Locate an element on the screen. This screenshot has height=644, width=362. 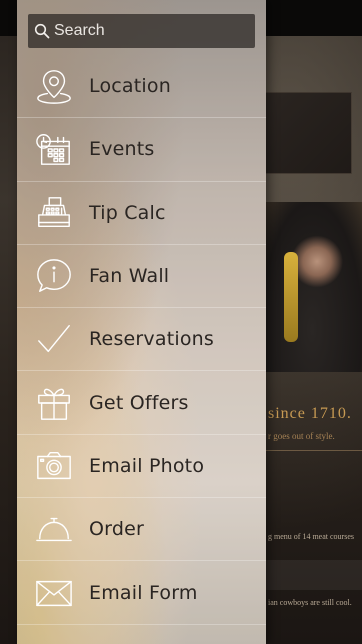
menu-item-label: Tip Calc is located at coordinates (127, 212).